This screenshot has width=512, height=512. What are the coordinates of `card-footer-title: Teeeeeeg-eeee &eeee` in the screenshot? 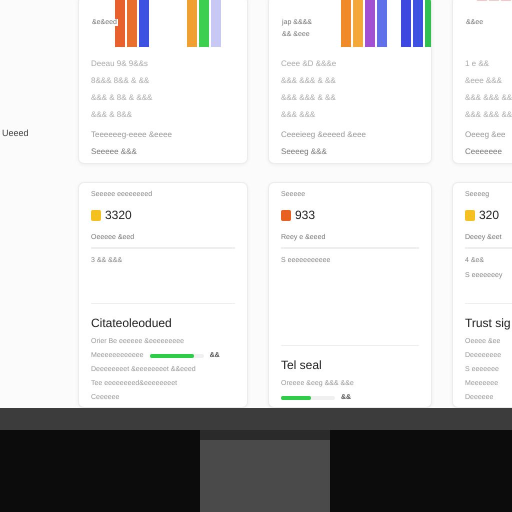 It's located at (132, 134).